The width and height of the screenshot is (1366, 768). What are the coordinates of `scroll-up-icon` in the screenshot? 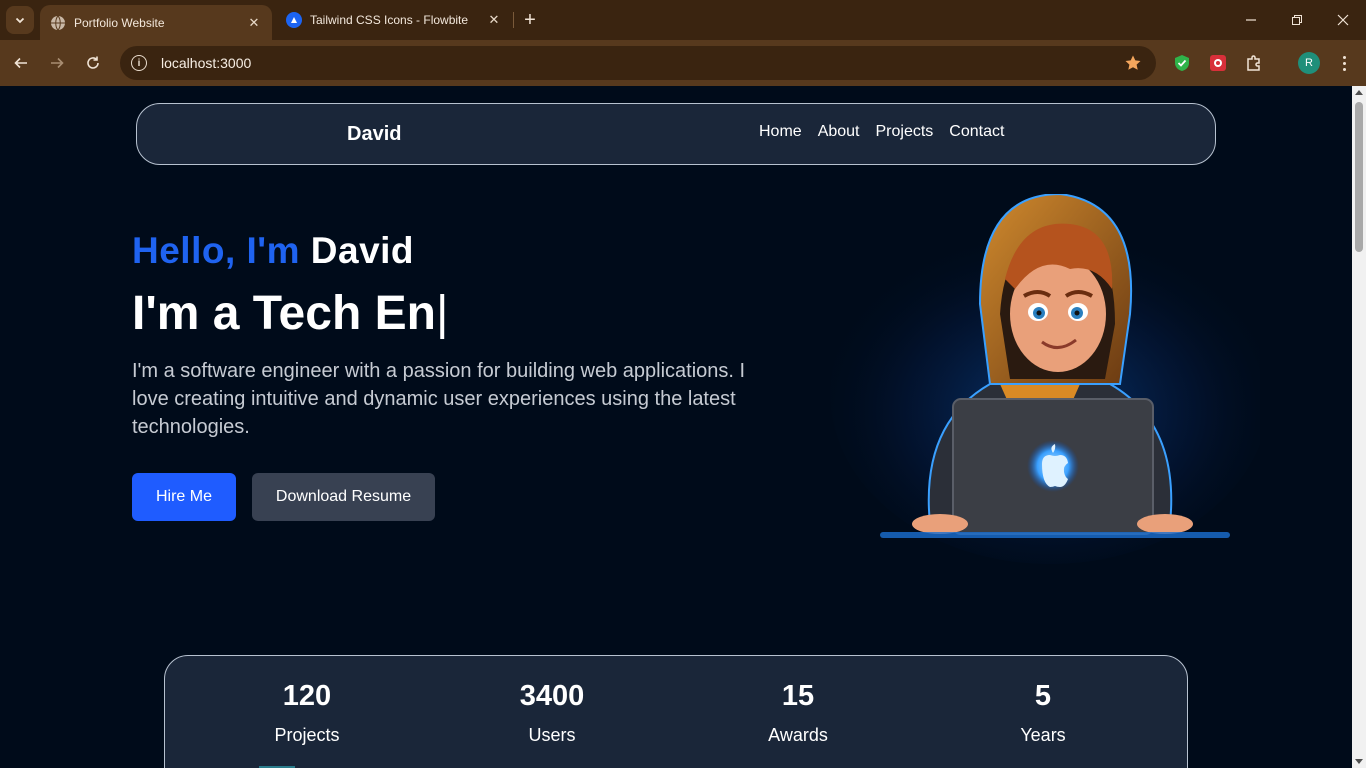 It's located at (1359, 92).